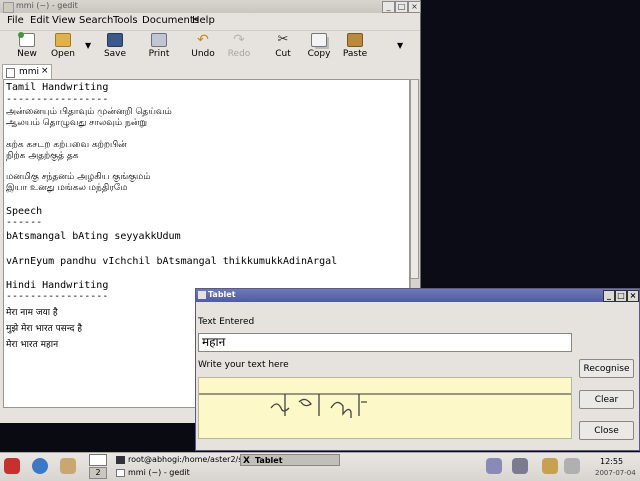  What do you see at coordinates (290, 460) in the screenshot?
I see `taskbar-item-tablet: X Tablet` at bounding box center [290, 460].